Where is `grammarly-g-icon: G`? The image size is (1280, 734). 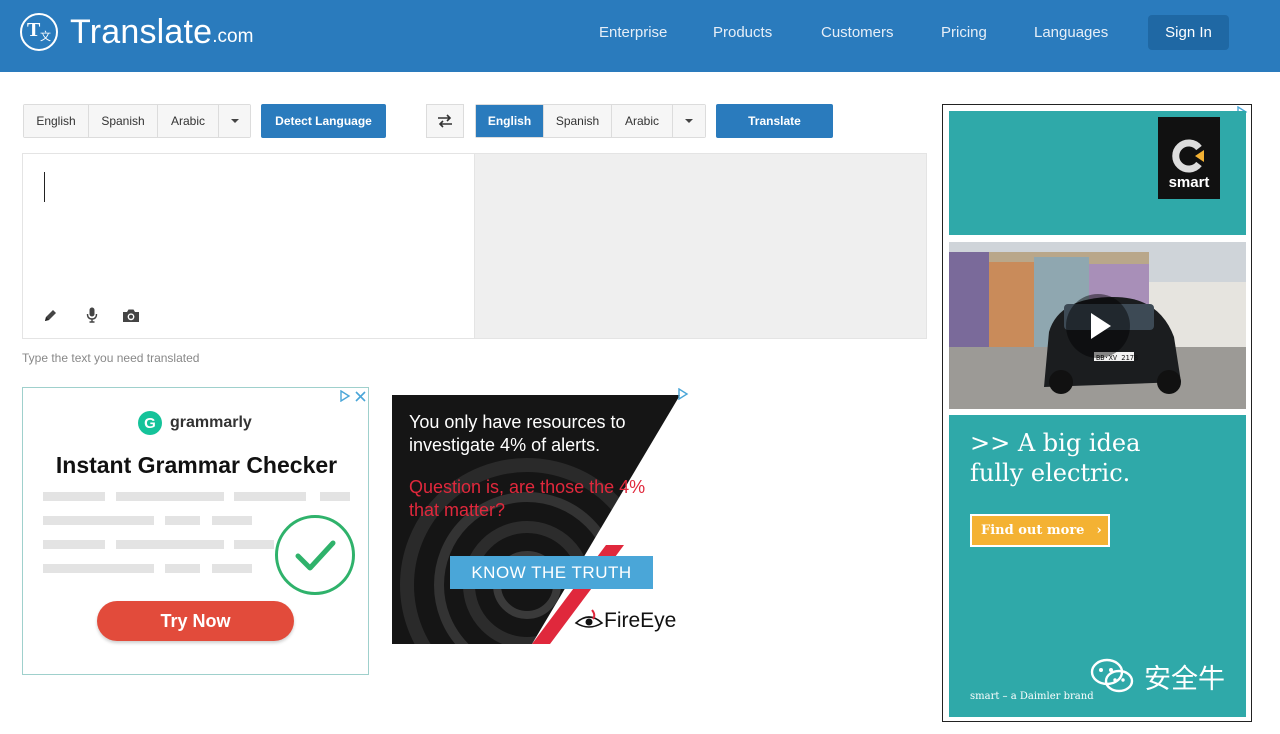
grammarly-g-icon: G is located at coordinates (150, 423).